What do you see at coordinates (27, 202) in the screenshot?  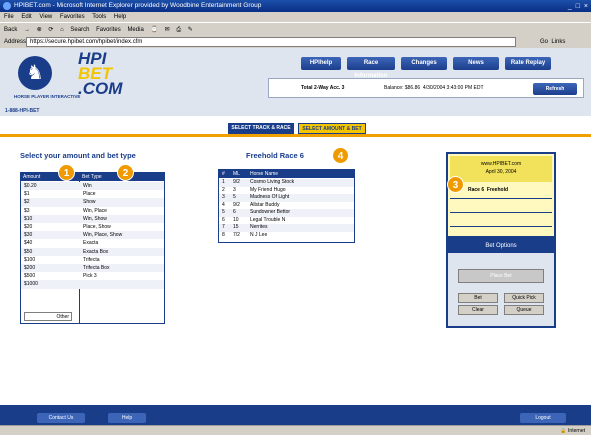 I see `amount-value: $2` at bounding box center [27, 202].